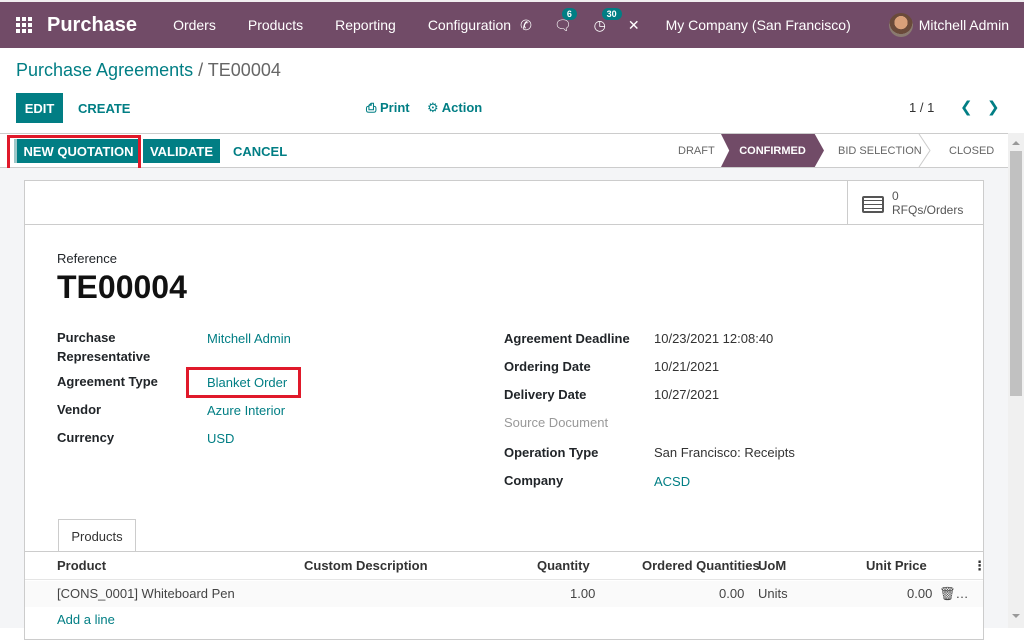 This screenshot has width=1024, height=640. Describe the element at coordinates (567, 338) in the screenshot. I see `agreement-deadline-label: Agreement Deadline` at that location.